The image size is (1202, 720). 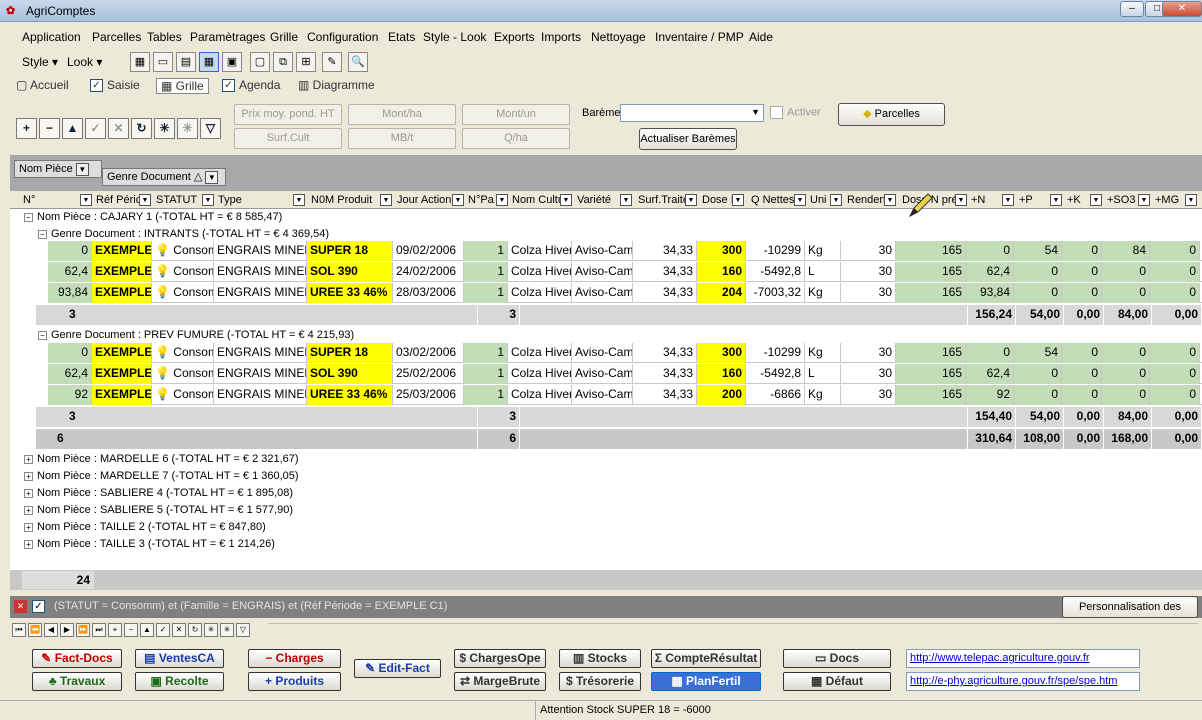 I want to click on col-n: N°, so click(x=29, y=200).